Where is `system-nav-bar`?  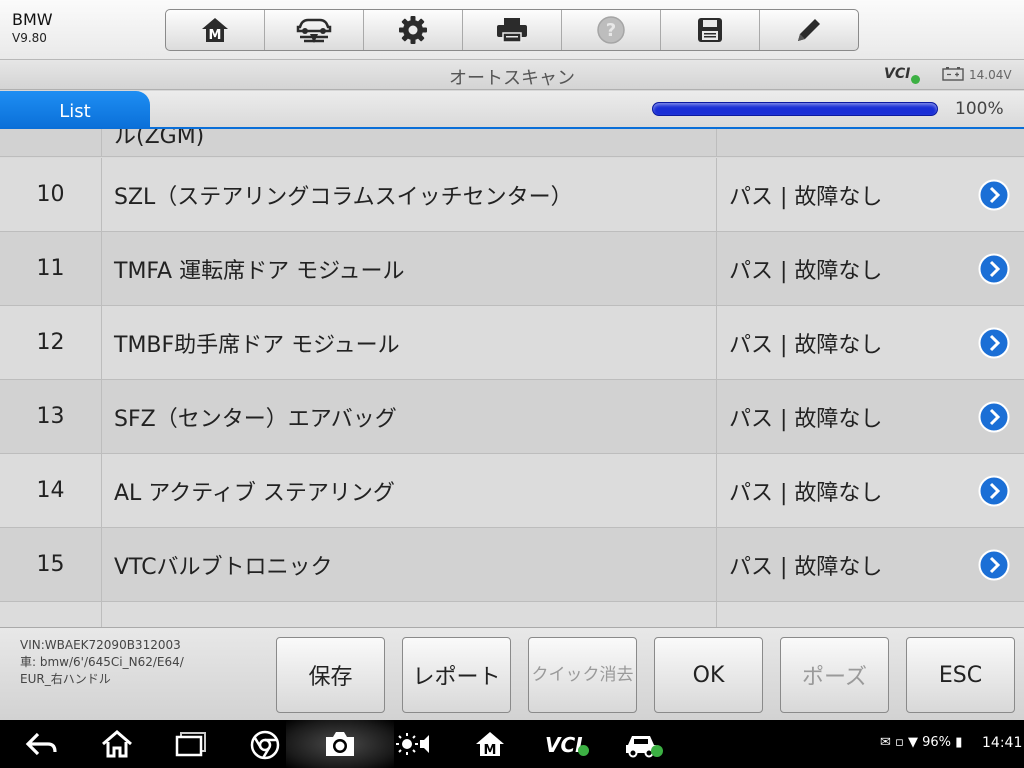
system-nav-bar is located at coordinates (512, 744).